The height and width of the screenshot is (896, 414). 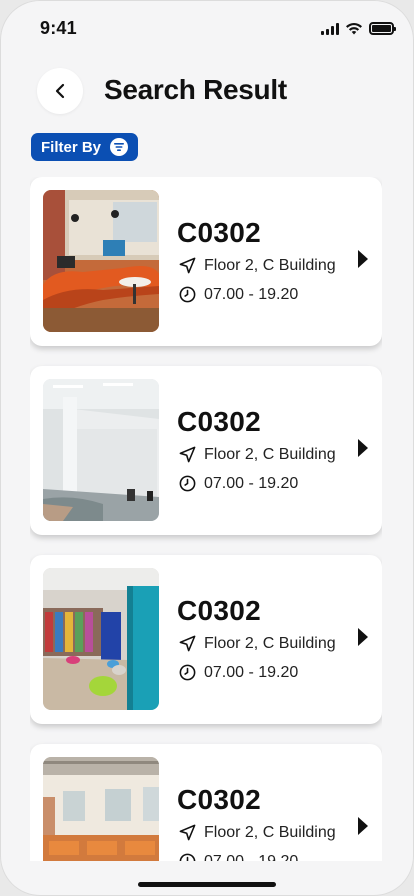 I want to click on filter-button: Filter By, so click(x=85, y=147).